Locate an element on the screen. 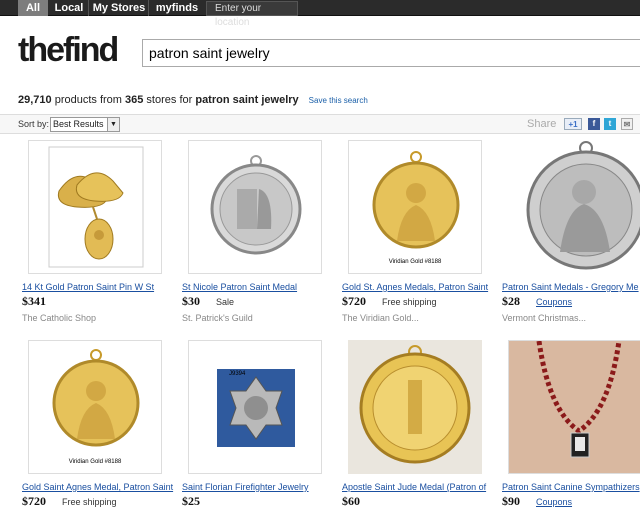 The image size is (640, 510). results-count: 29,710 is located at coordinates (35, 100).